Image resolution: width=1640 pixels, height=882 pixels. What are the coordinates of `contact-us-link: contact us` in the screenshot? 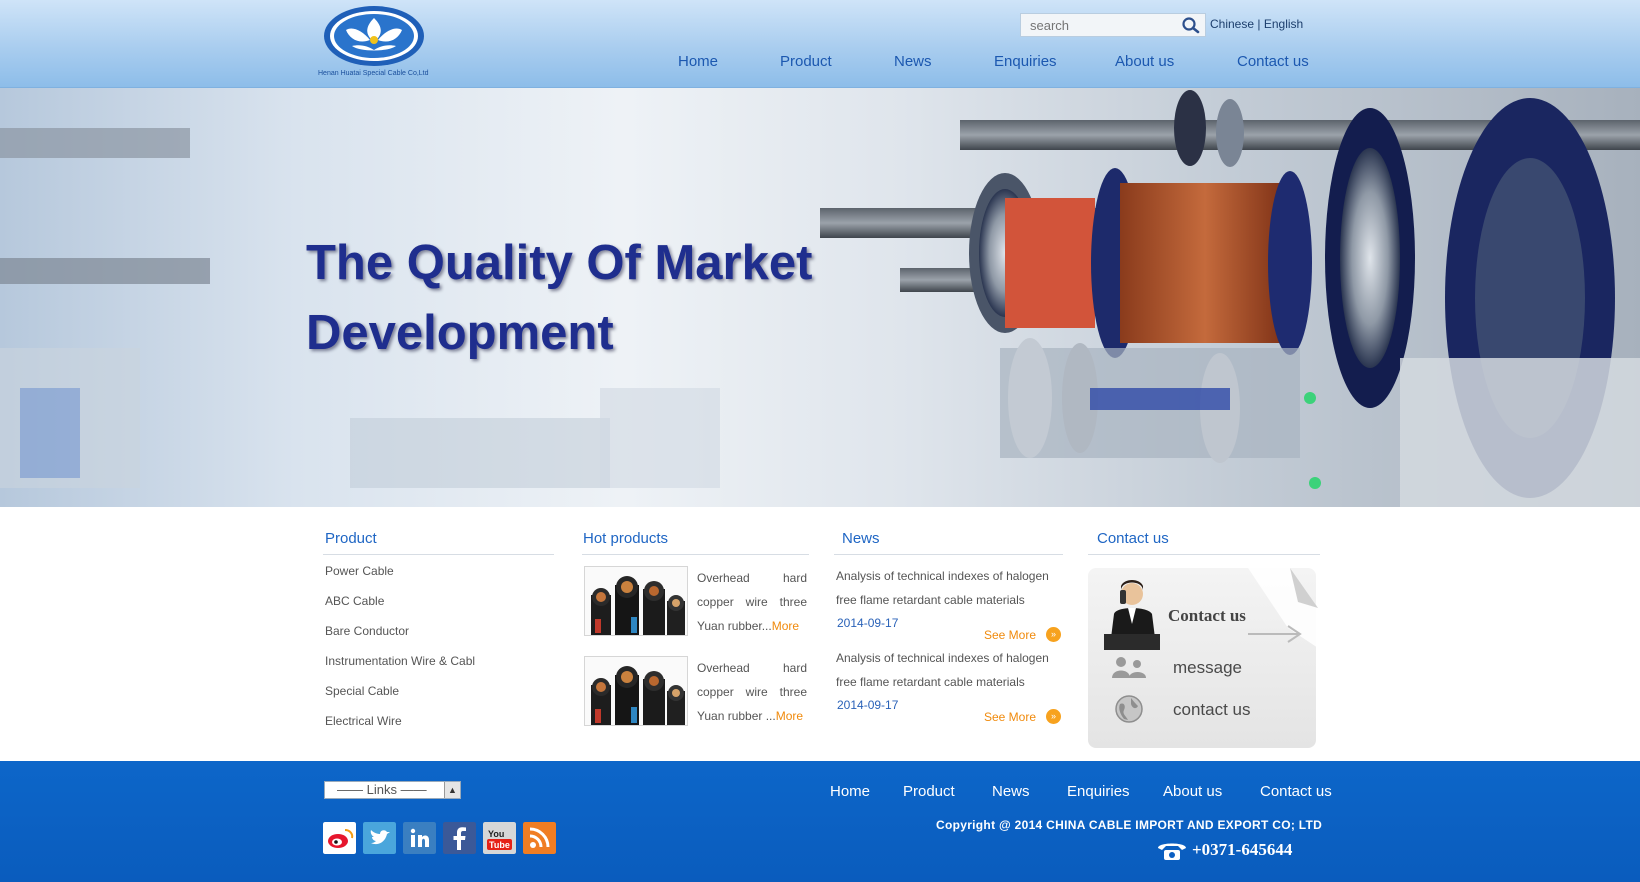 It's located at (1212, 710).